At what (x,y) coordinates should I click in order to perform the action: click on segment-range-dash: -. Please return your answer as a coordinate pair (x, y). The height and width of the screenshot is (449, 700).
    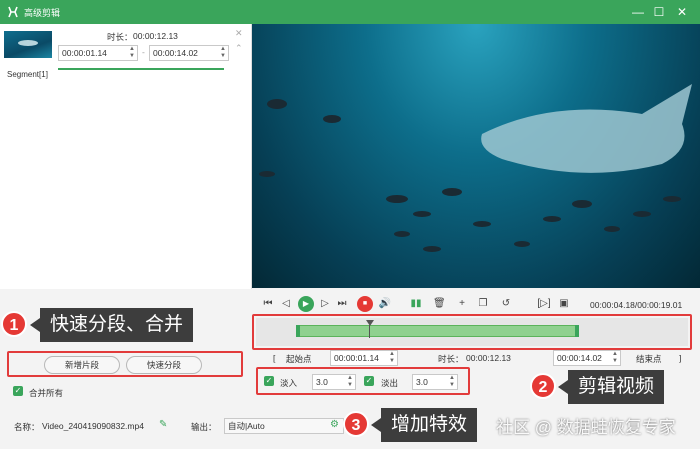
    Looking at the image, I should click on (143, 52).